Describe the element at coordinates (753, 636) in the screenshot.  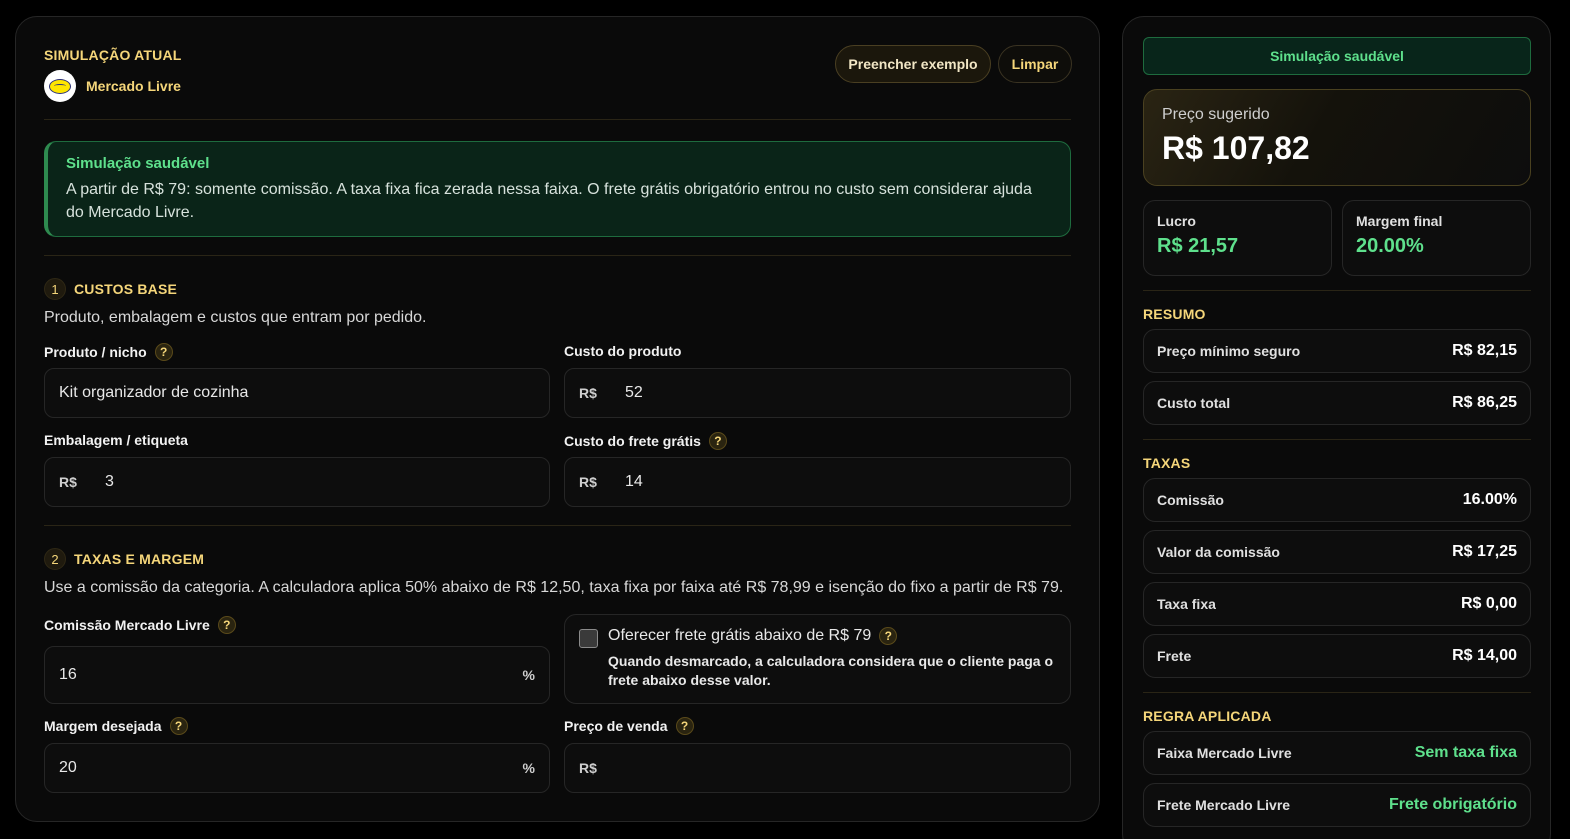
I see `free-shipping-label: Oferecer frete grátis abaixo de R$ 79?` at that location.